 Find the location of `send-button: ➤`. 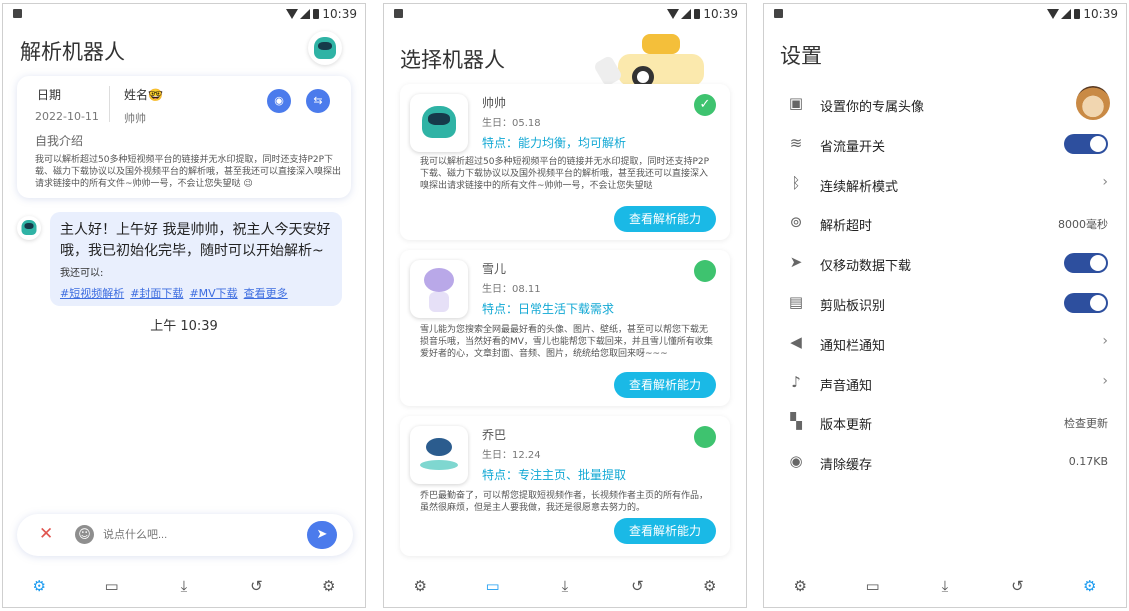

send-button: ➤ is located at coordinates (322, 535).